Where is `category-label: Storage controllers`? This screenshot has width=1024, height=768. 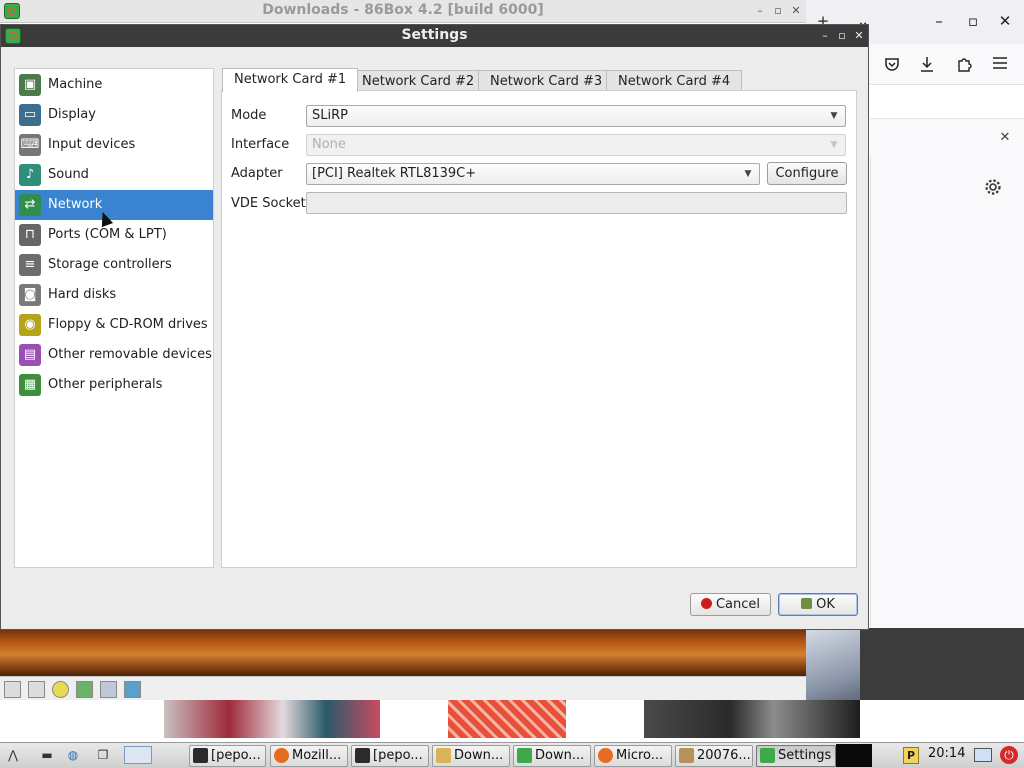
category-label: Storage controllers is located at coordinates (110, 264).